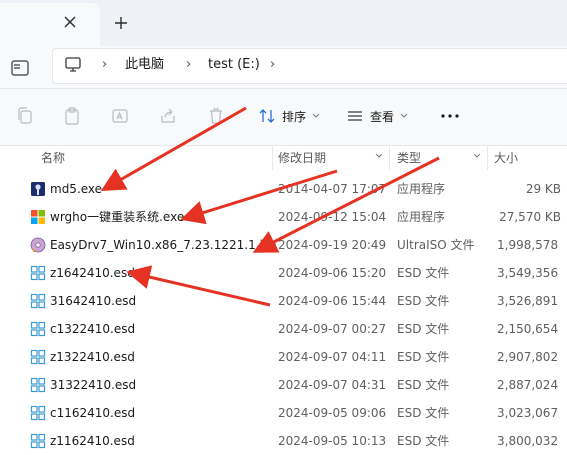 The width and height of the screenshot is (567, 455). Describe the element at coordinates (332, 329) in the screenshot. I see `file-date: 2024-09-07 00:27` at that location.